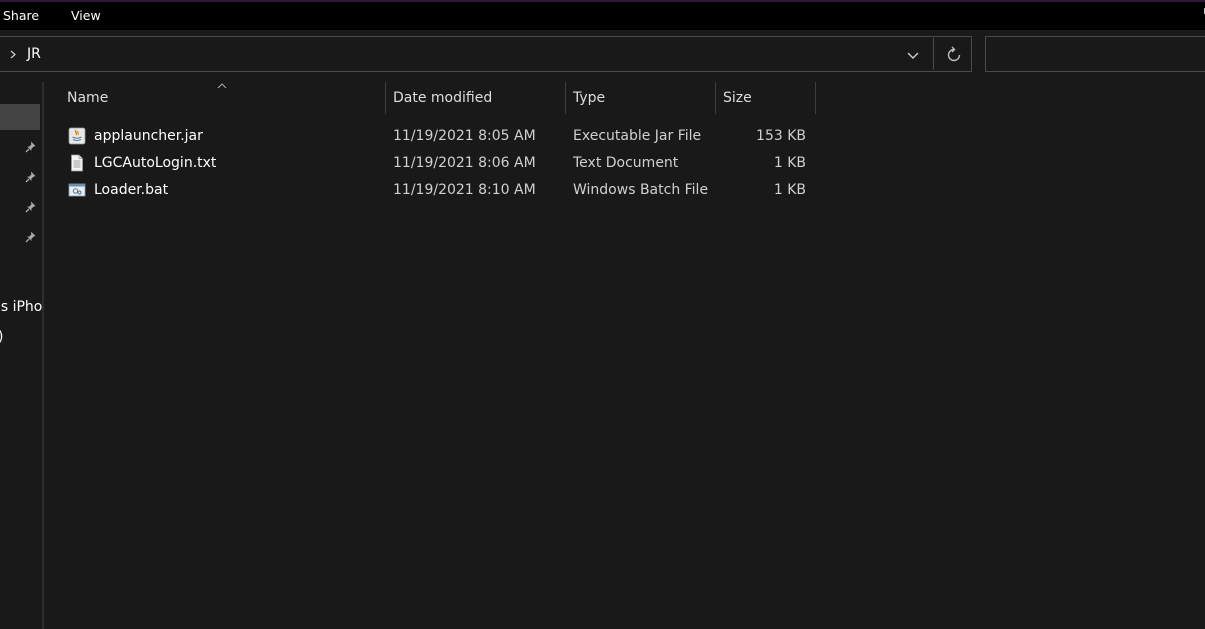 Image resolution: width=1205 pixels, height=629 pixels. Describe the element at coordinates (87, 98) in the screenshot. I see `column-header-name: Name` at that location.